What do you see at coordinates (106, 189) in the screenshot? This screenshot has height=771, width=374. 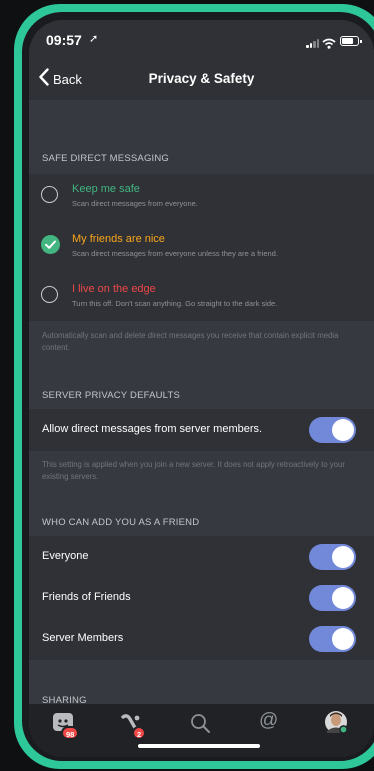 I see `option-title: Keep me safe` at bounding box center [106, 189].